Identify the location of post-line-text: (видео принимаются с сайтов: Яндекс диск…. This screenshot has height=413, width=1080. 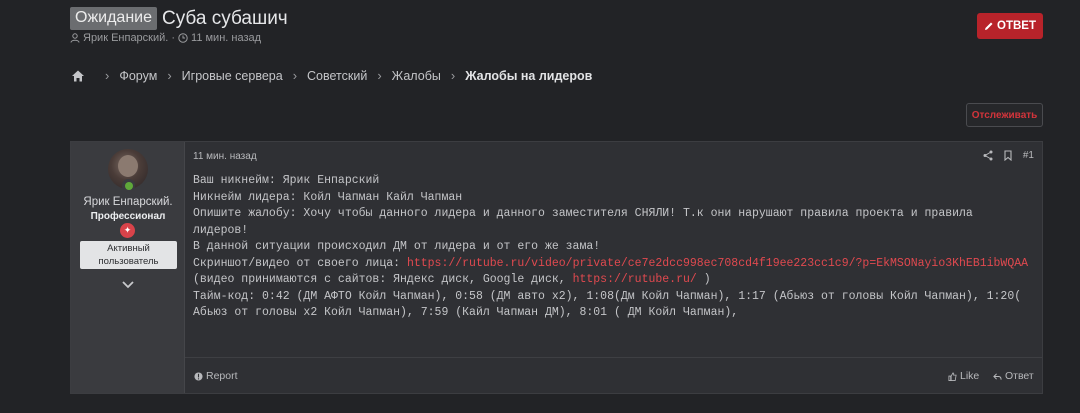
(383, 279).